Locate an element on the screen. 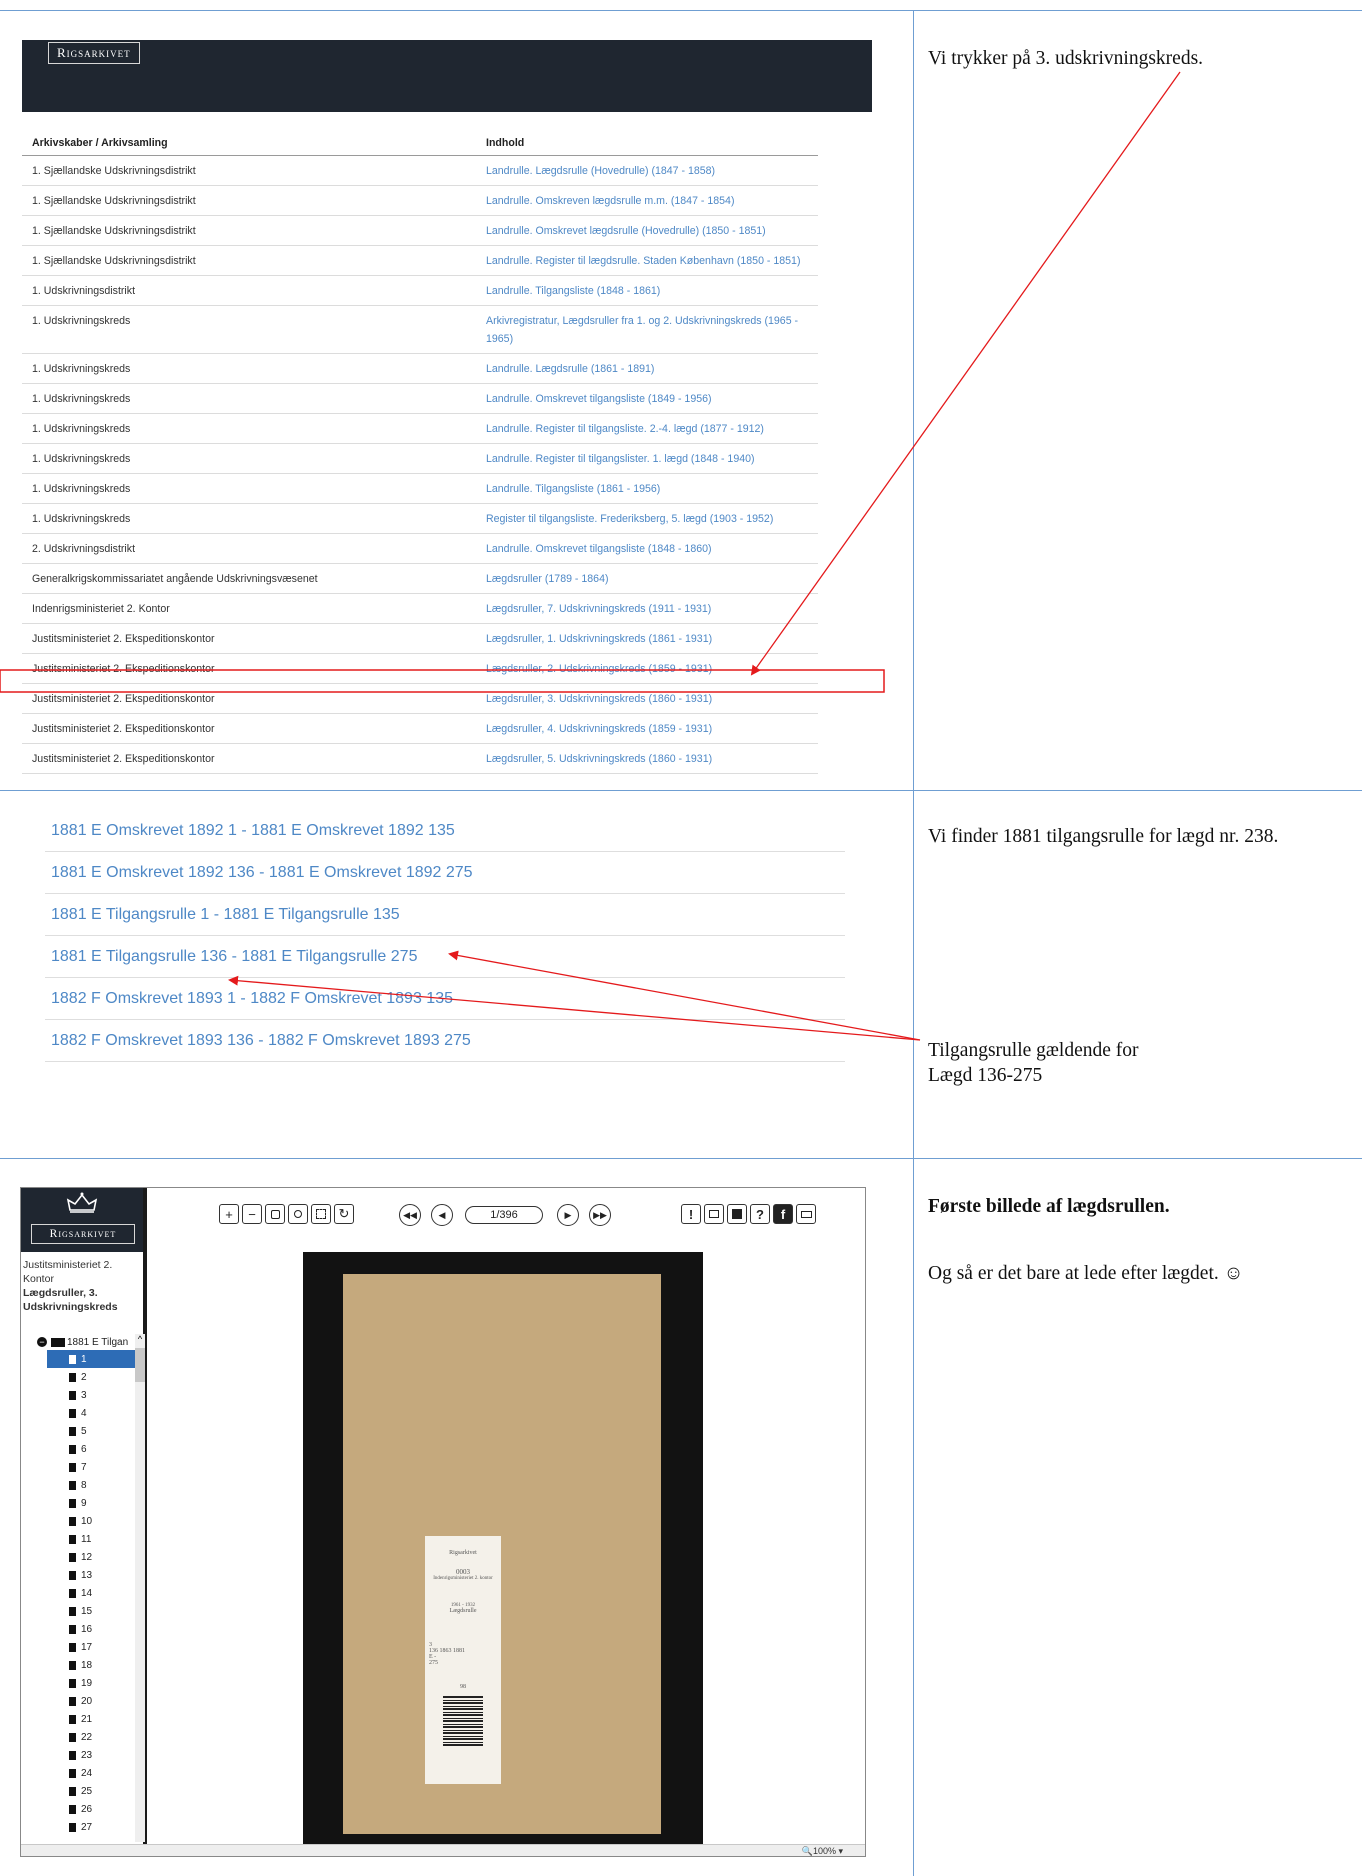 Image resolution: width=1362 pixels, height=1876 pixels. tree-leaf: 8 is located at coordinates (80, 1485).